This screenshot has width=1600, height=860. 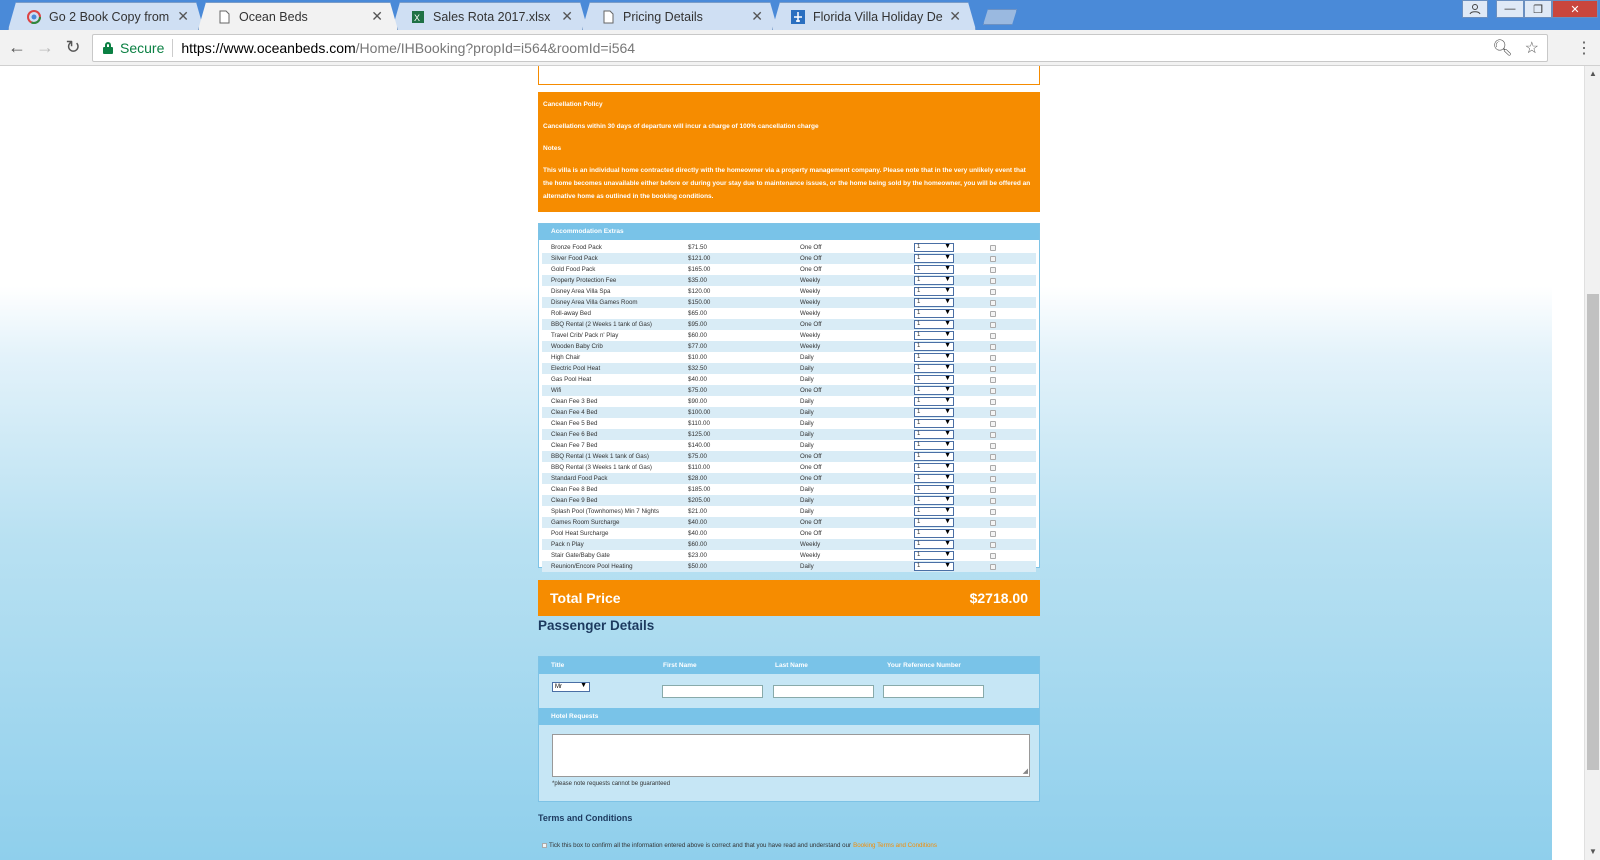 What do you see at coordinates (1502, 48) in the screenshot?
I see `zoom-icon: 🔍︎` at bounding box center [1502, 48].